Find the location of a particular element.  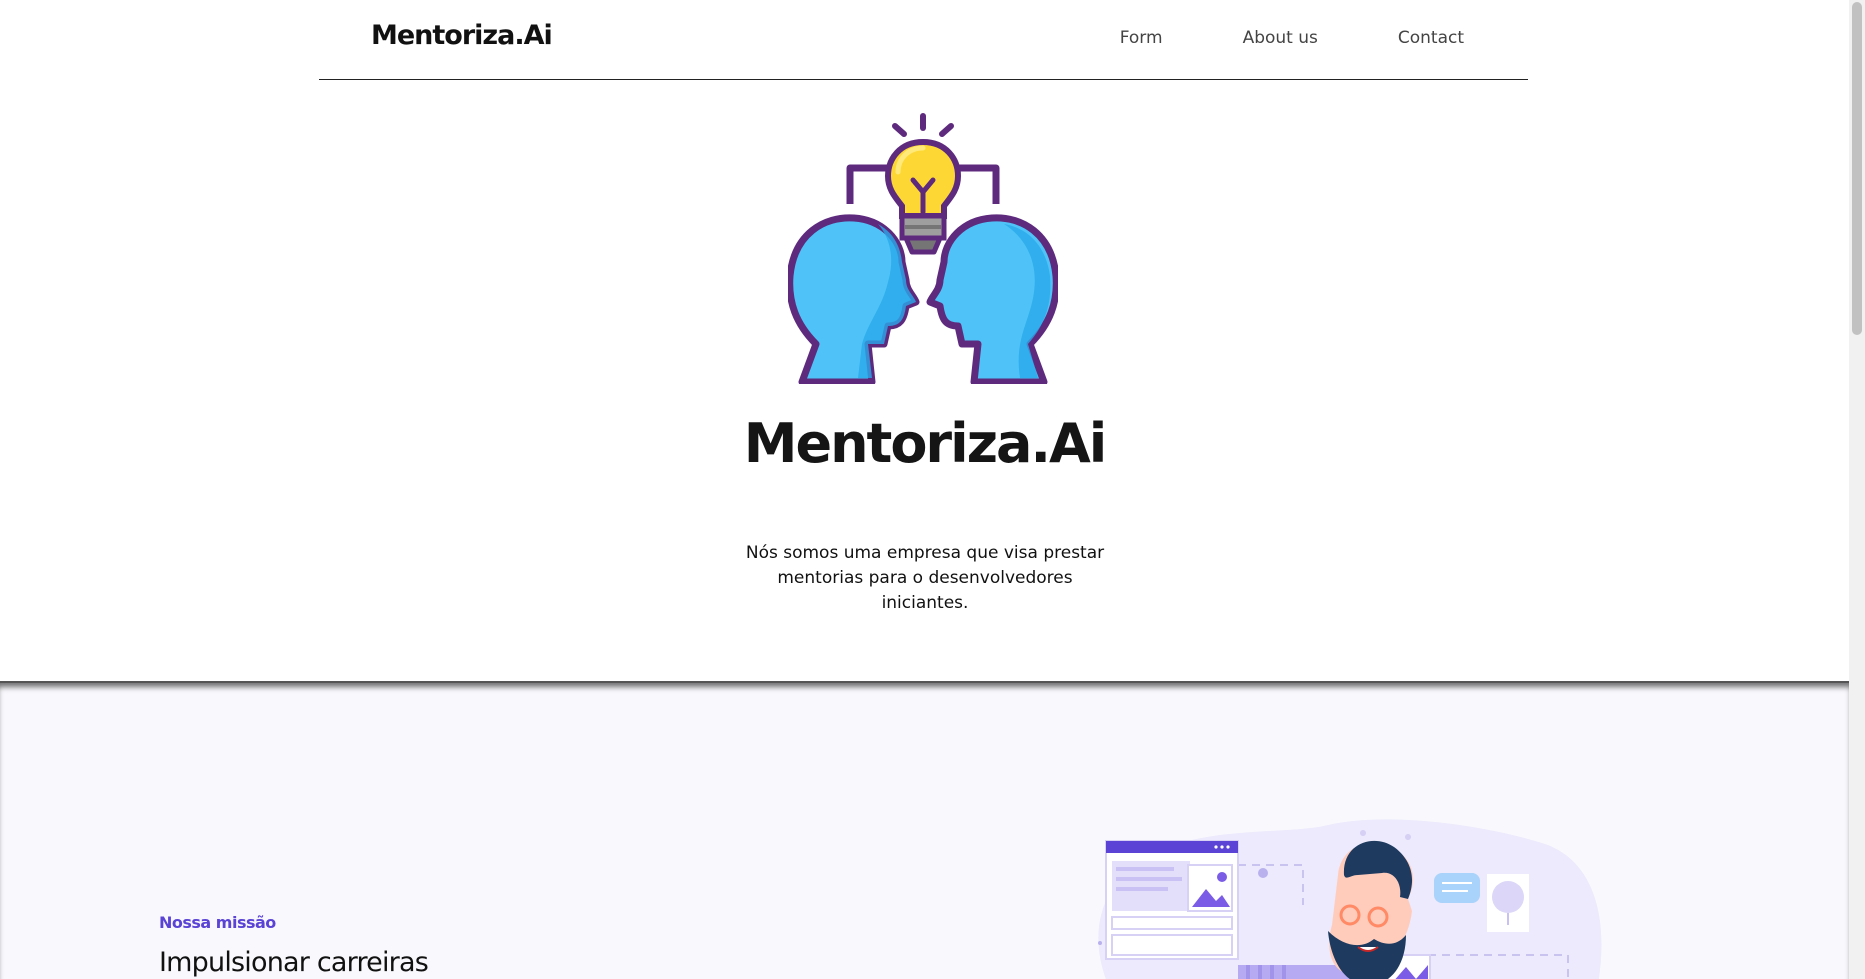

nav-link-about-us: About us is located at coordinates (1280, 38).